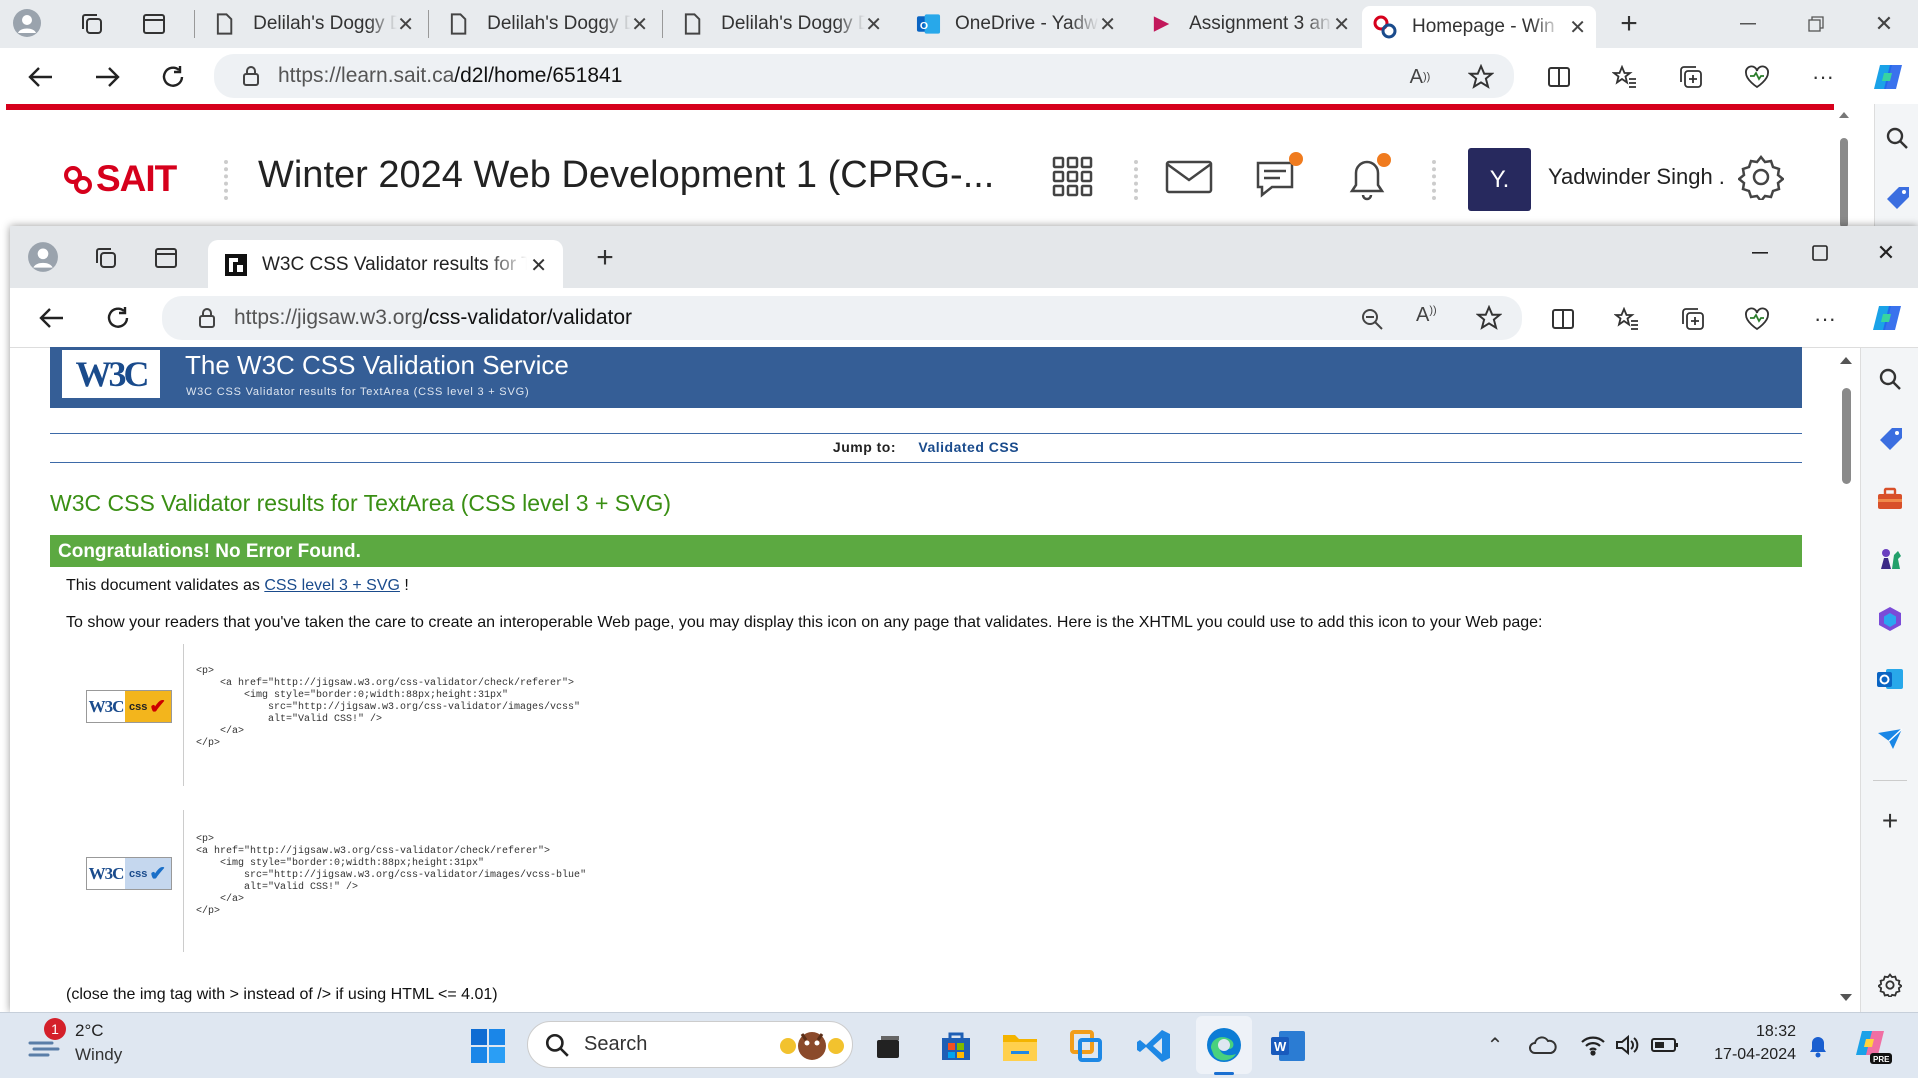  What do you see at coordinates (98, 1055) in the screenshot?
I see `weather-description: Windy` at bounding box center [98, 1055].